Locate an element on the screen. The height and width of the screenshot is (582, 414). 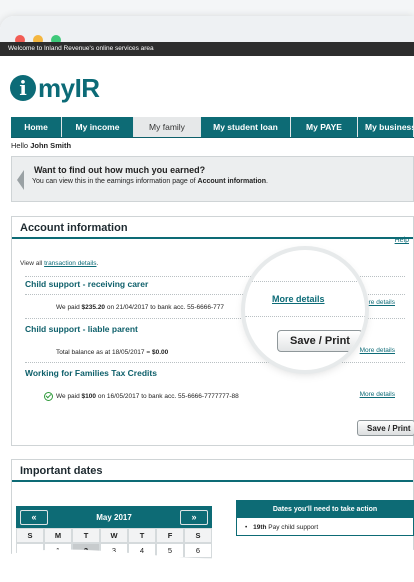
balance-prefix: Total balance as at 18/05/2017 = is located at coordinates (103, 352).